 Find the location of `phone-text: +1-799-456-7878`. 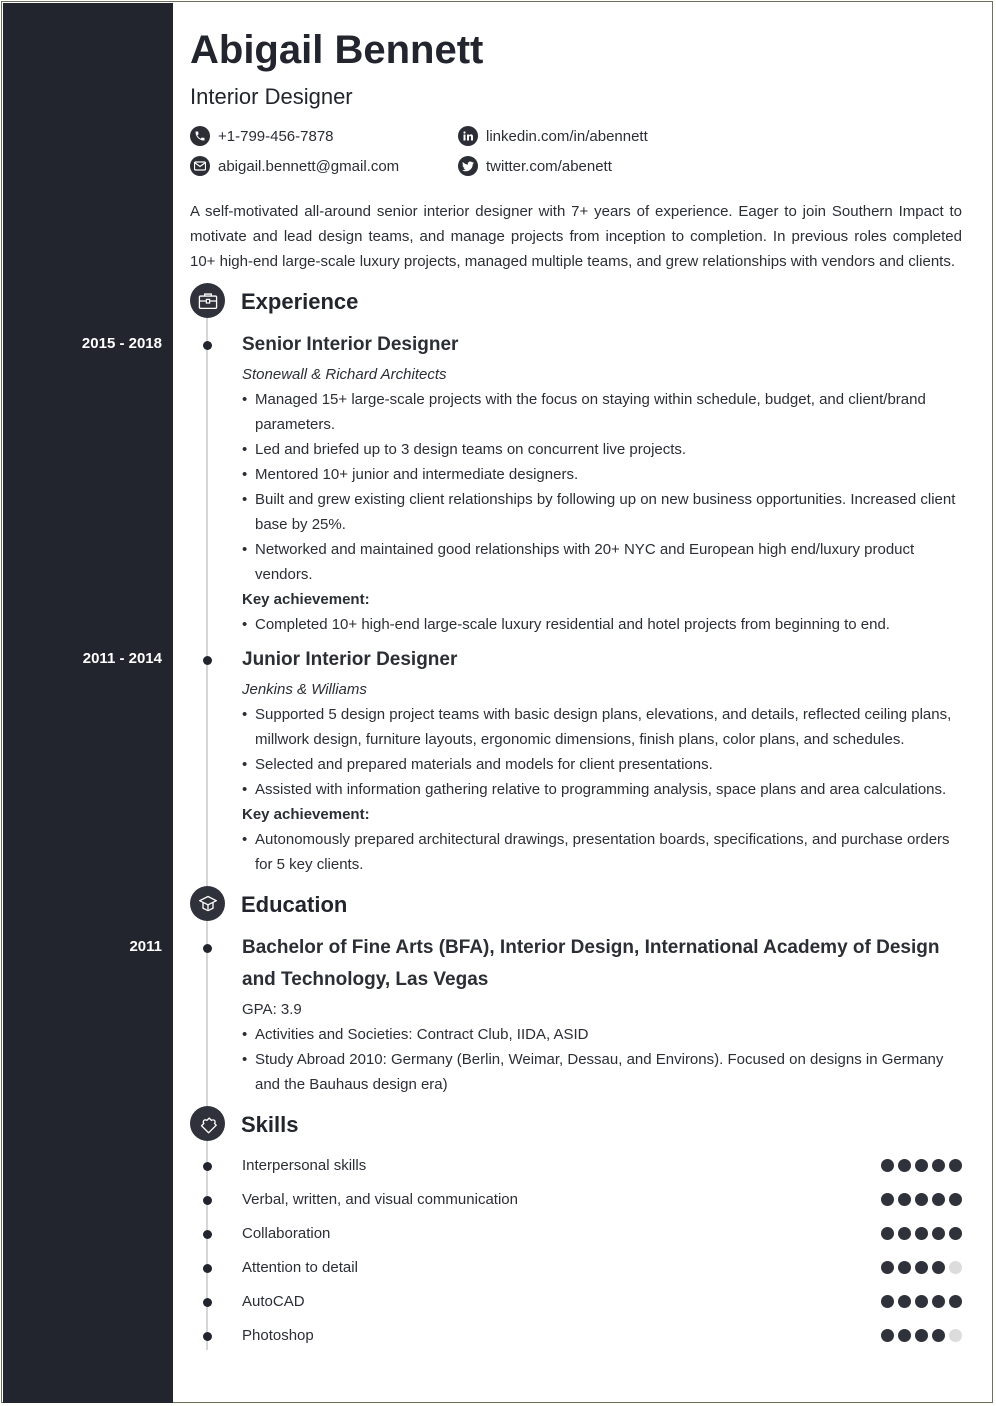

phone-text: +1-799-456-7878 is located at coordinates (276, 136).